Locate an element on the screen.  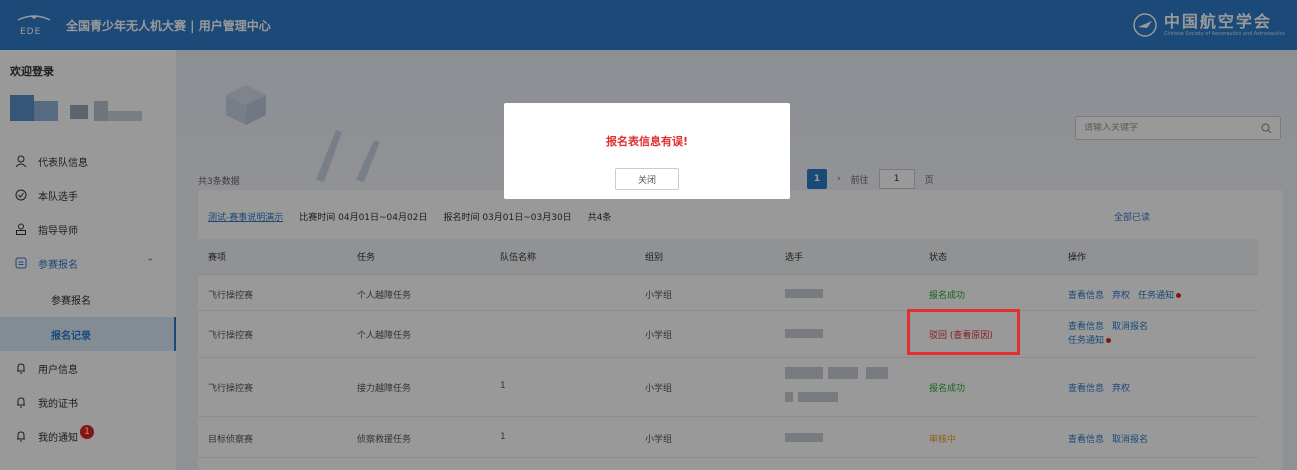
highlight-box is located at coordinates (963, 332).